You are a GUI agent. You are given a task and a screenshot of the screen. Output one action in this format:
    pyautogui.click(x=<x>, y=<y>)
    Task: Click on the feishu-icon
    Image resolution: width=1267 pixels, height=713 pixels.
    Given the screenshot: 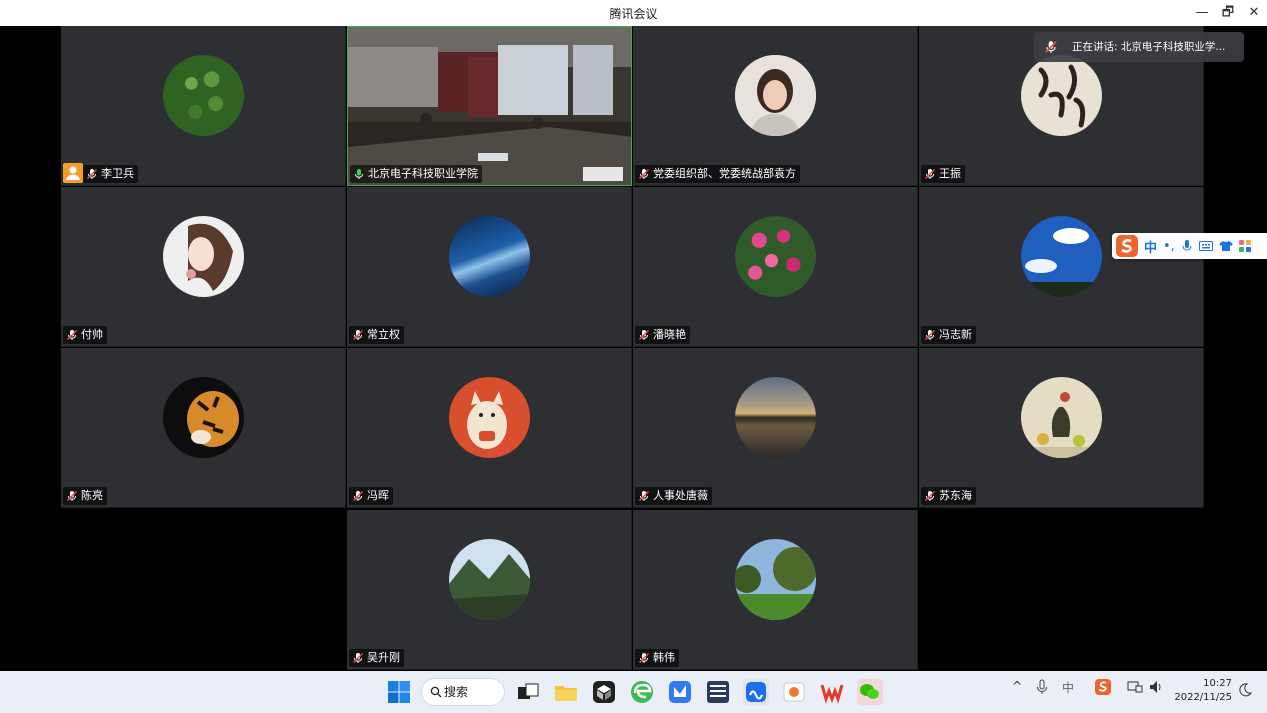 What is the action you would take?
    pyautogui.click(x=680, y=692)
    